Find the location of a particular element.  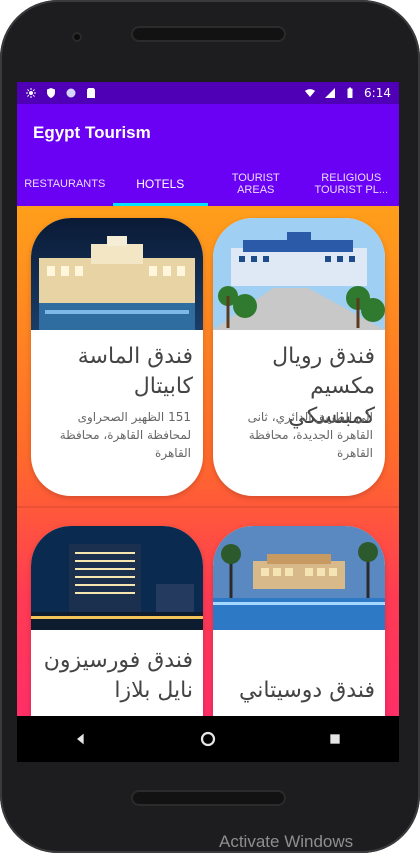

row-divider is located at coordinates (208, 507).